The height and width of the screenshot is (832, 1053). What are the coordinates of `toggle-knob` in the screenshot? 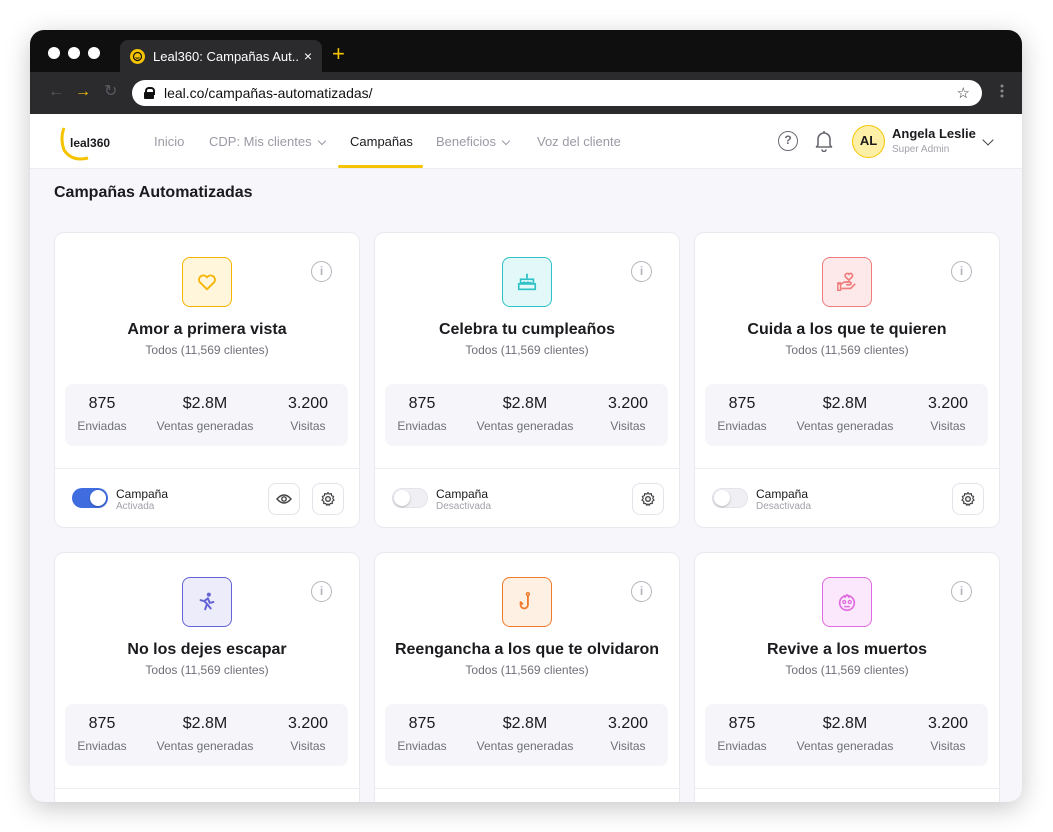 It's located at (98, 498).